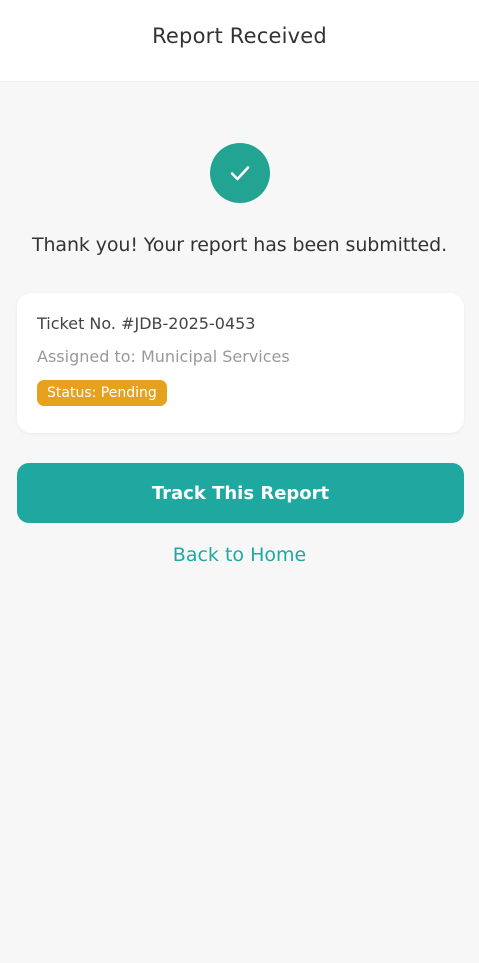 Image resolution: width=479 pixels, height=963 pixels. What do you see at coordinates (102, 393) in the screenshot?
I see `status-badge: Status: Pending` at bounding box center [102, 393].